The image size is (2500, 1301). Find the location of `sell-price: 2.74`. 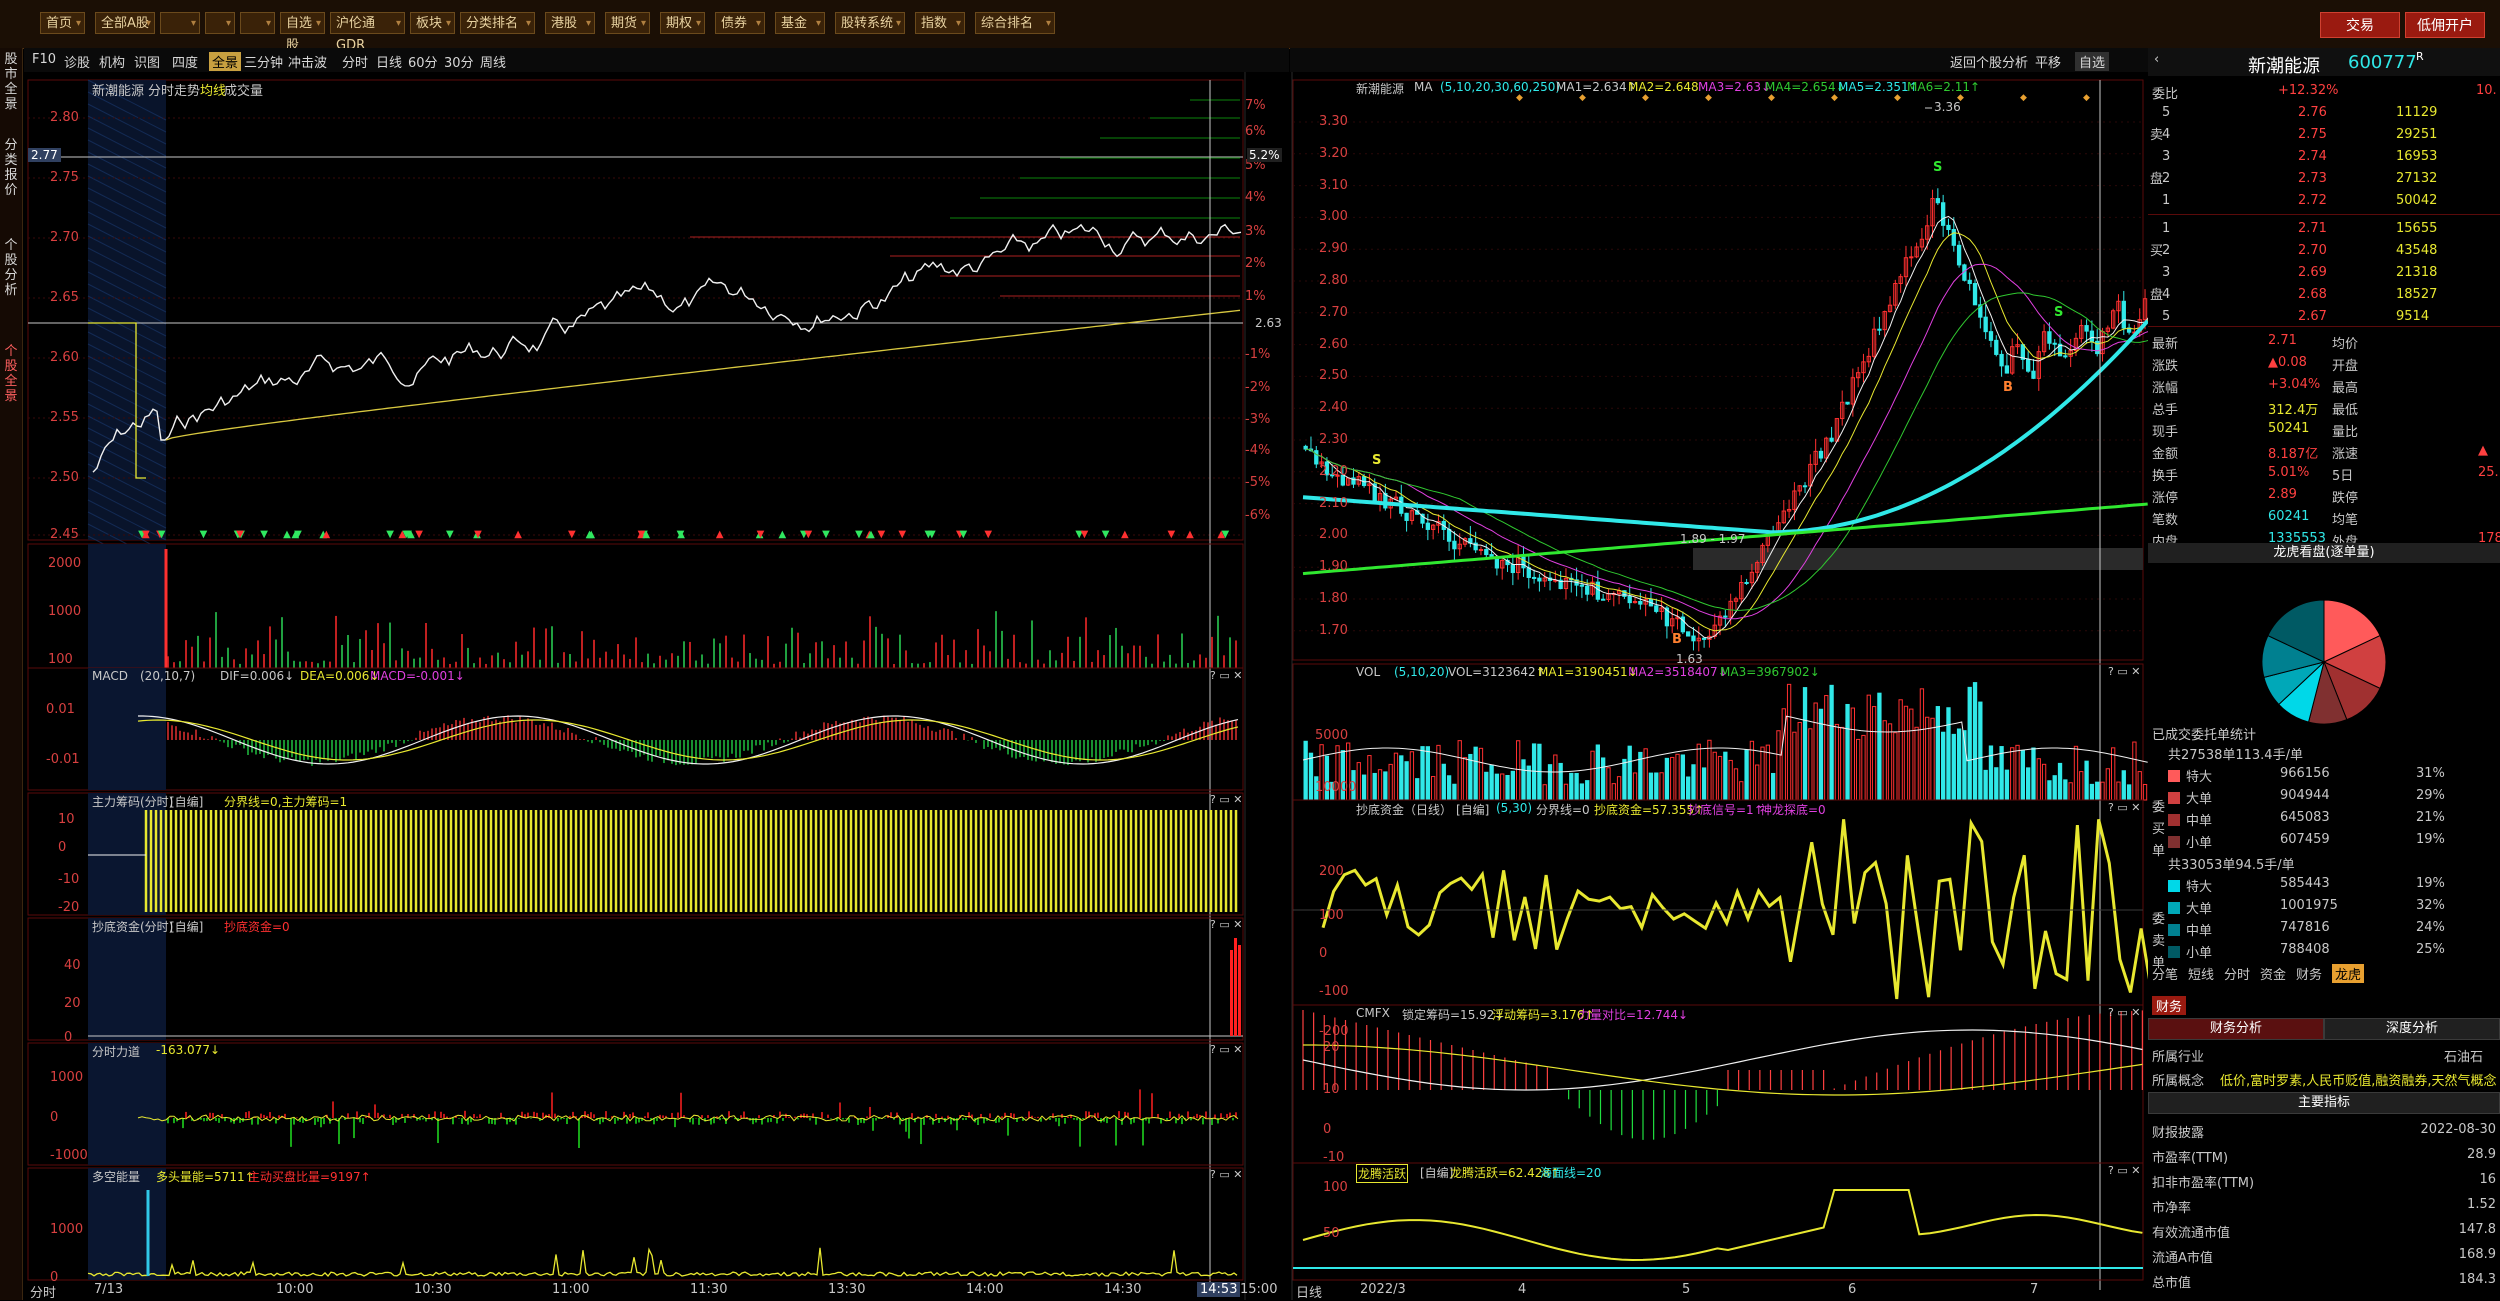

sell-price: 2.74 is located at coordinates (2312, 156).